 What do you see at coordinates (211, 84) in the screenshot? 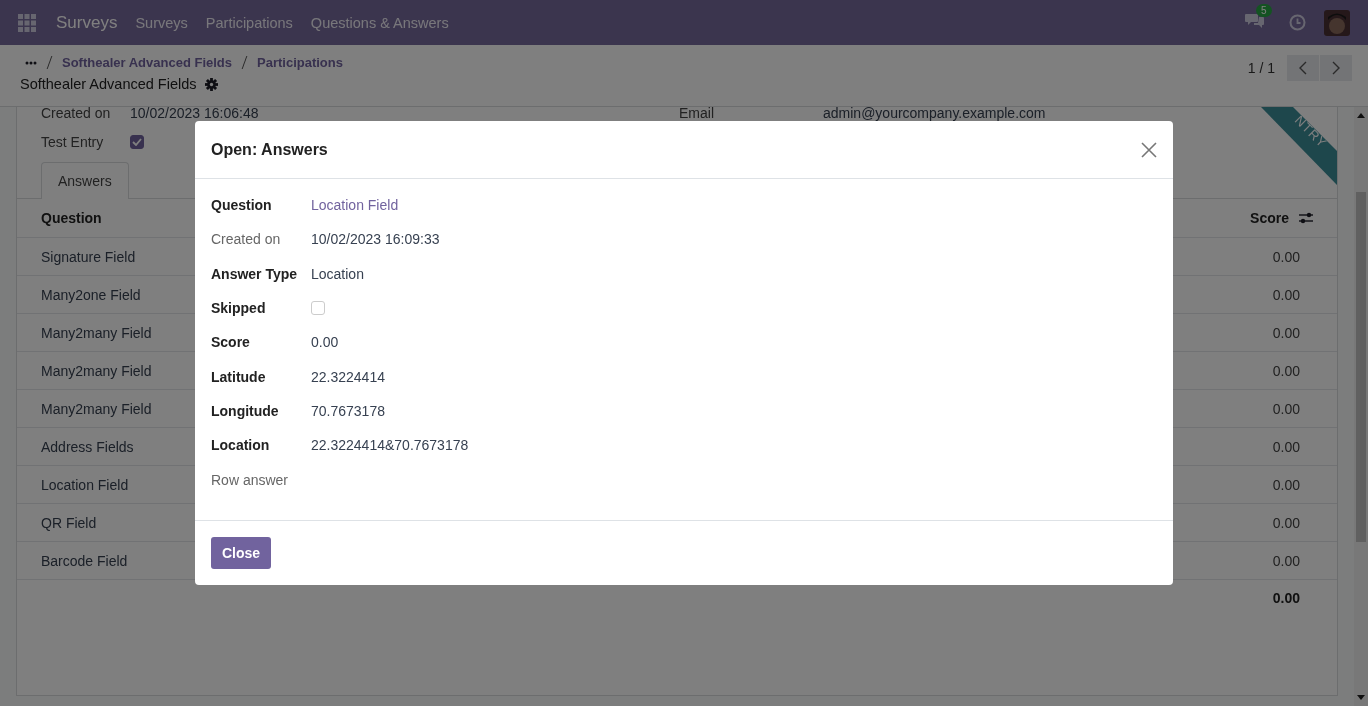
I see `settings-icon` at bounding box center [211, 84].